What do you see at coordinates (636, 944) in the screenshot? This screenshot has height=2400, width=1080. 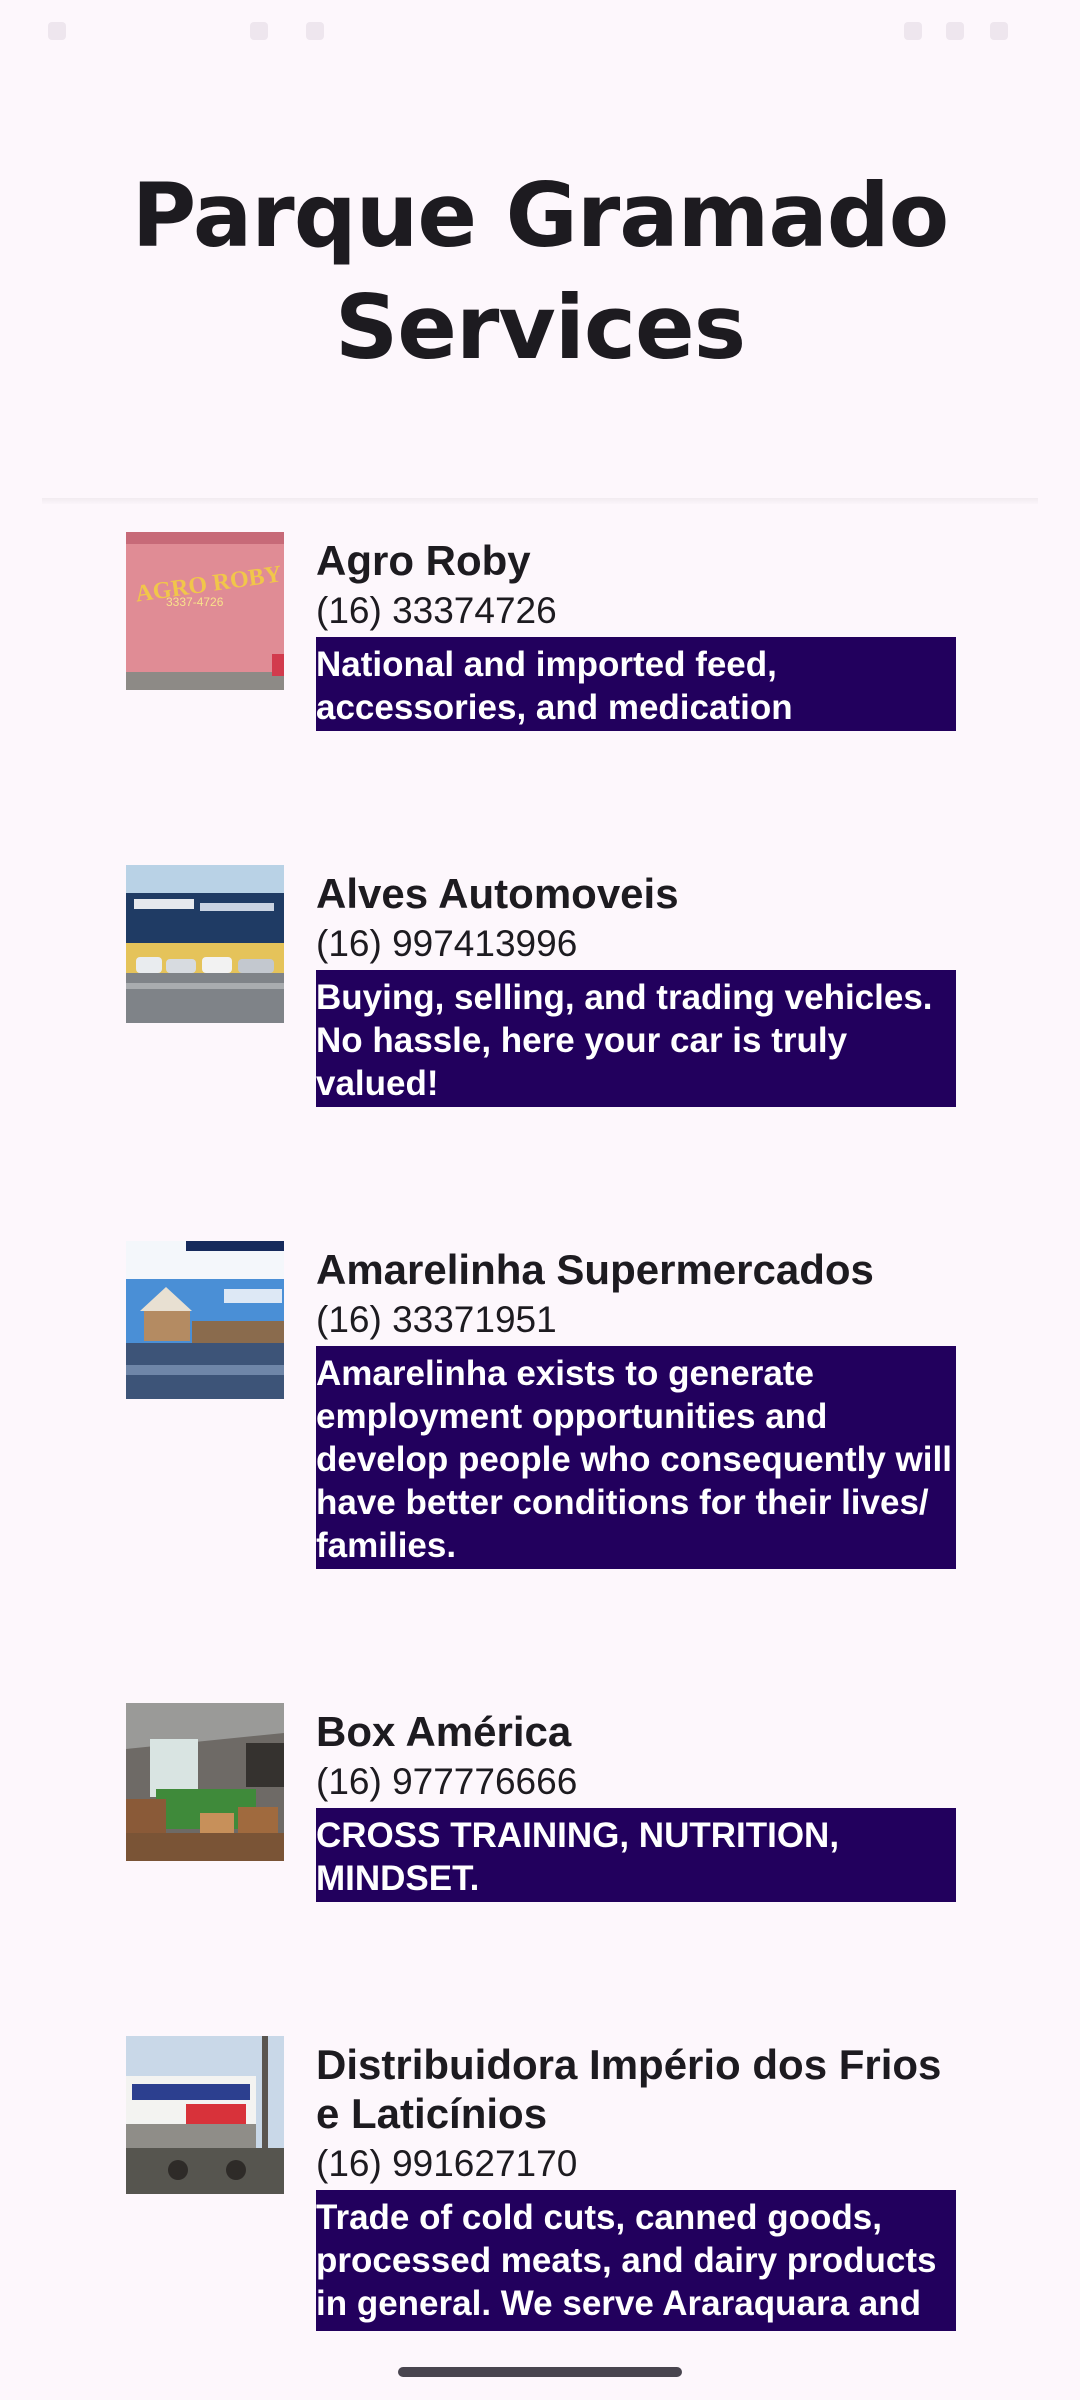 I see `service-phone: (16) 997413996` at bounding box center [636, 944].